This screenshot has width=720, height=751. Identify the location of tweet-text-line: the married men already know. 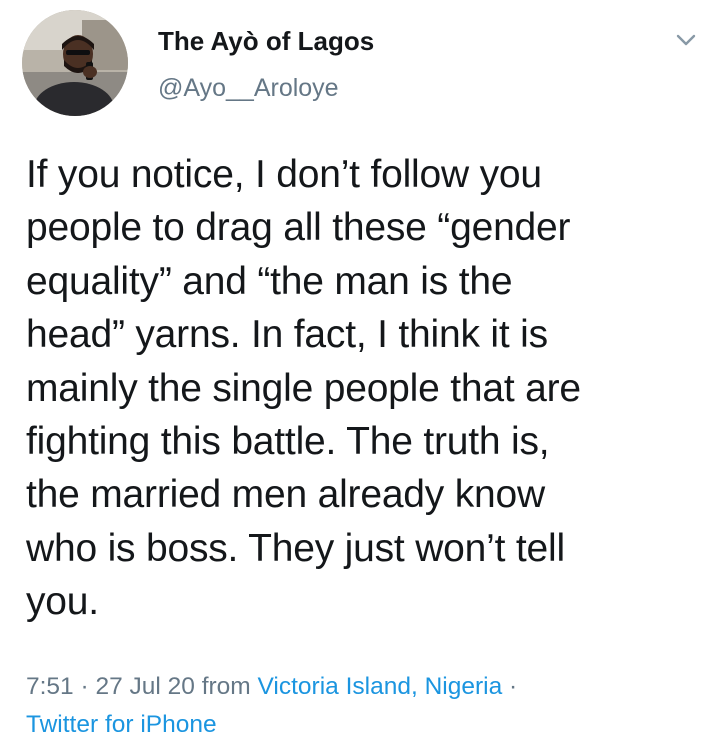
(285, 495).